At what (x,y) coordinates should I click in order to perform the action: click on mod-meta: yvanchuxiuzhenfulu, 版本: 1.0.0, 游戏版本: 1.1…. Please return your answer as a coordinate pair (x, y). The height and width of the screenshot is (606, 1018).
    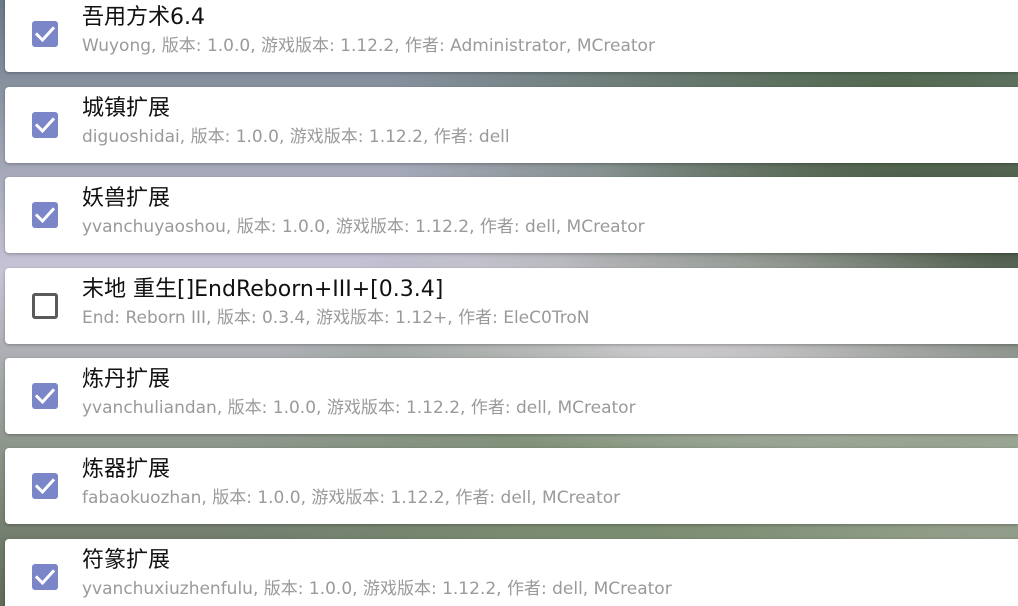
    Looking at the image, I should click on (377, 589).